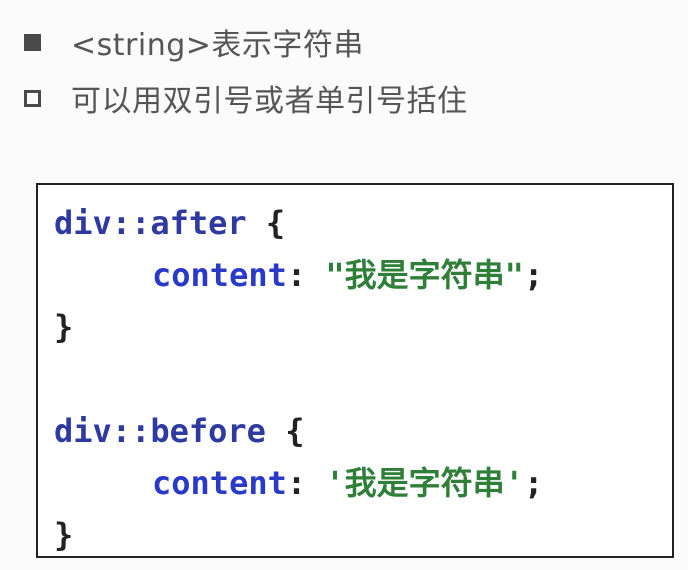 Image resolution: width=688 pixels, height=570 pixels. Describe the element at coordinates (217, 45) in the screenshot. I see `bullet-text: <string>表示字符串` at that location.